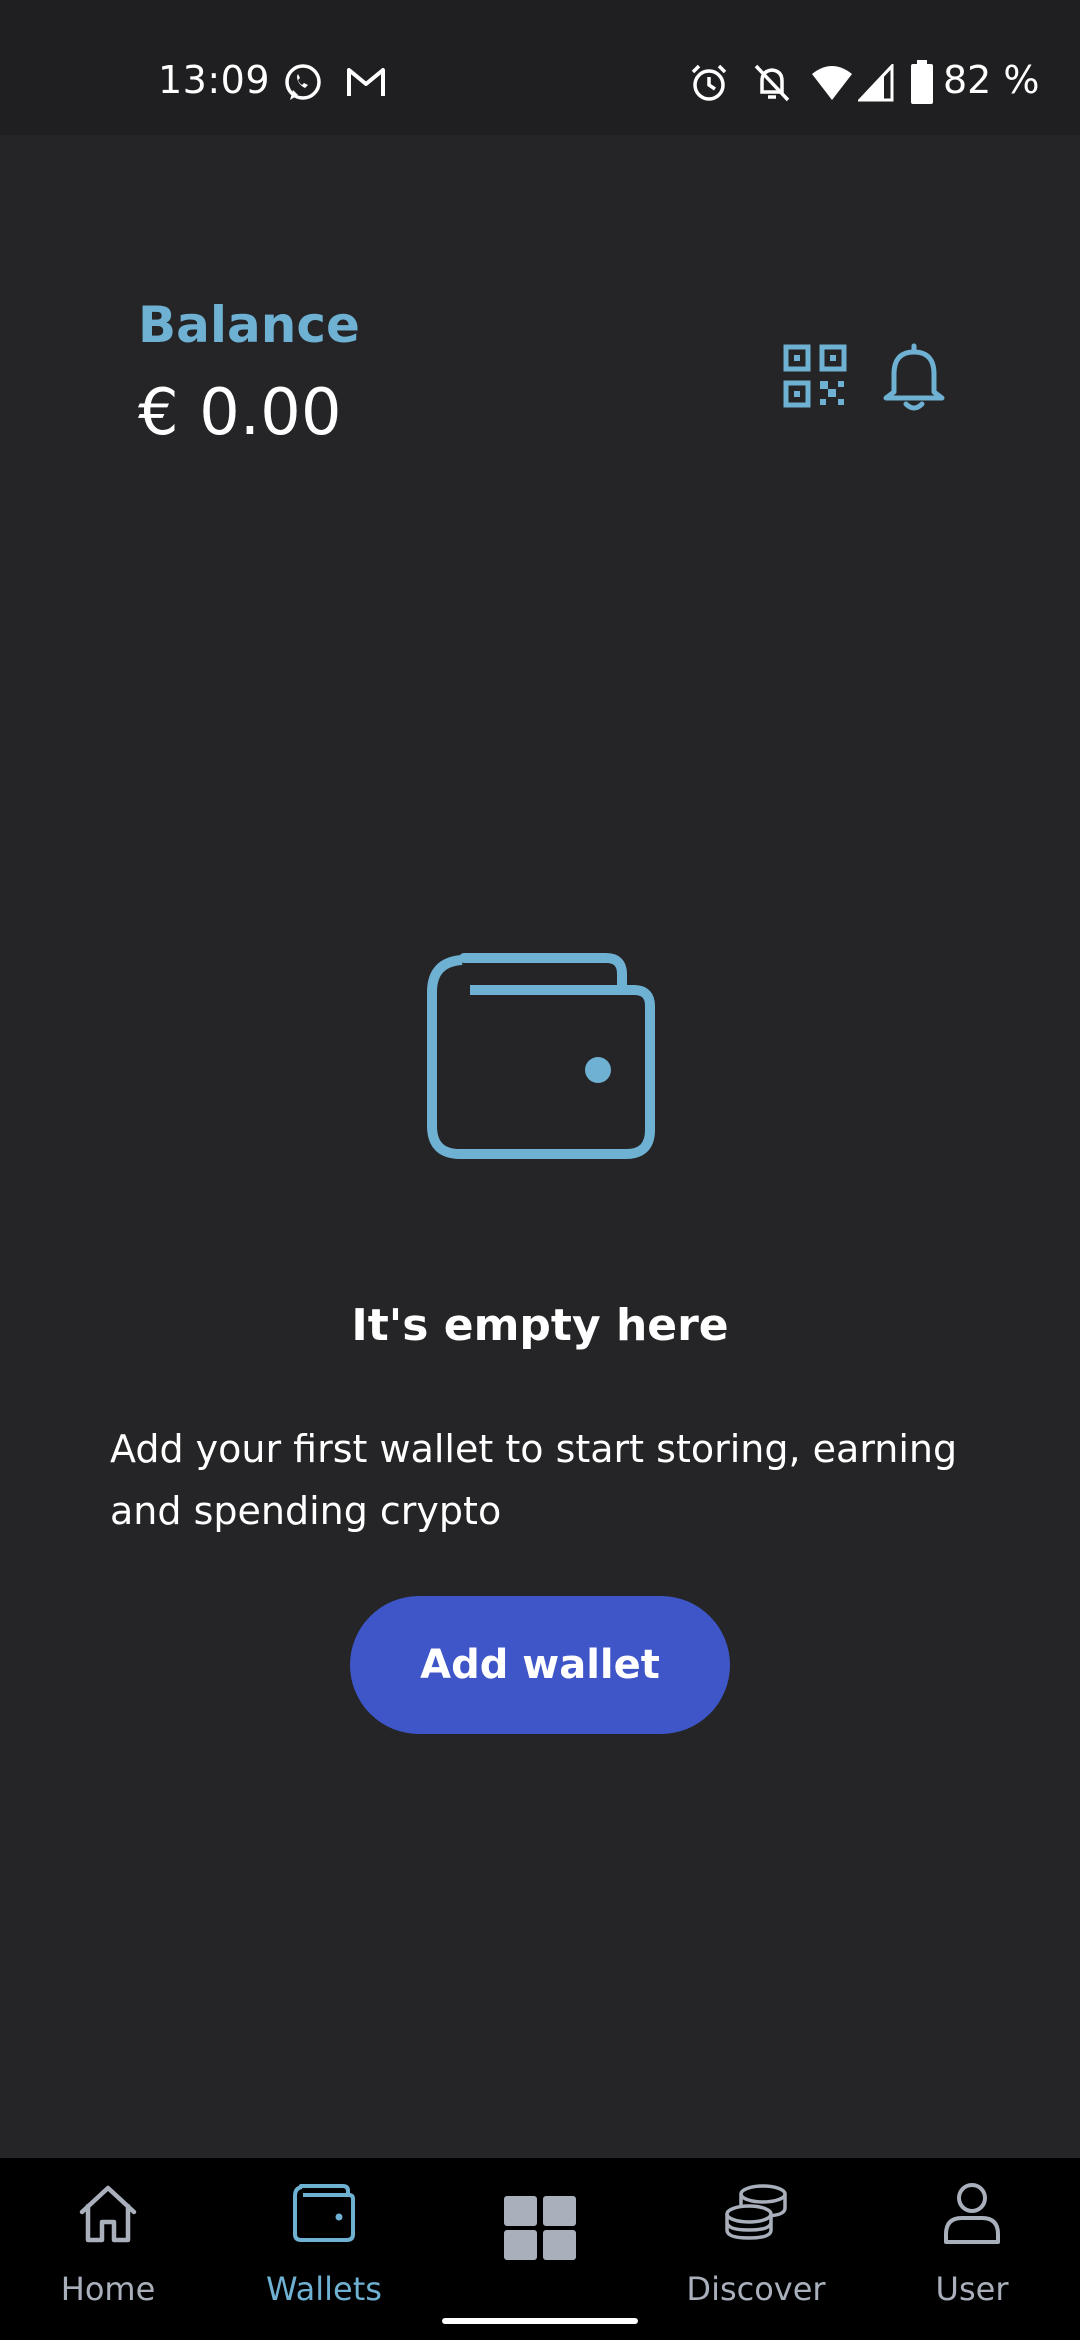  I want to click on bottom-navigation: Home Wallets Discover User, so click(540, 2249).